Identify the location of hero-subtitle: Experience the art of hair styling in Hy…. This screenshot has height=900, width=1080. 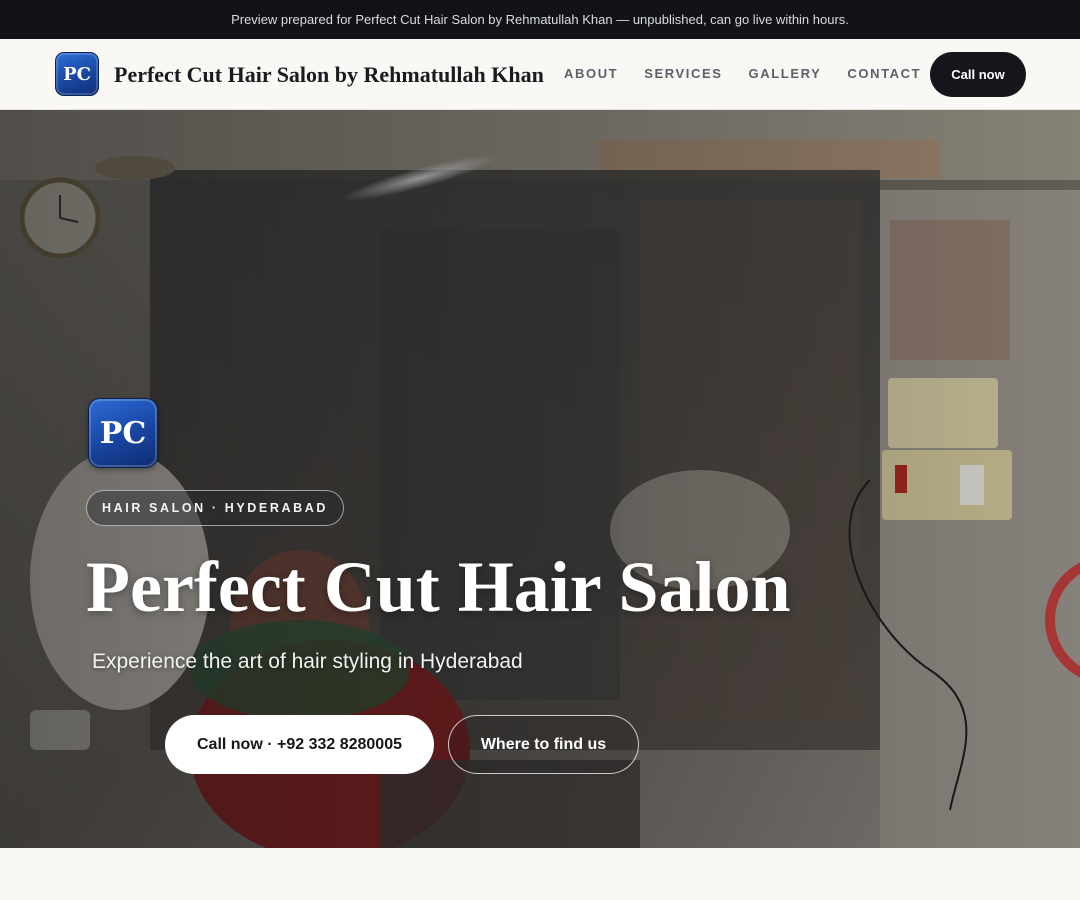
(307, 661).